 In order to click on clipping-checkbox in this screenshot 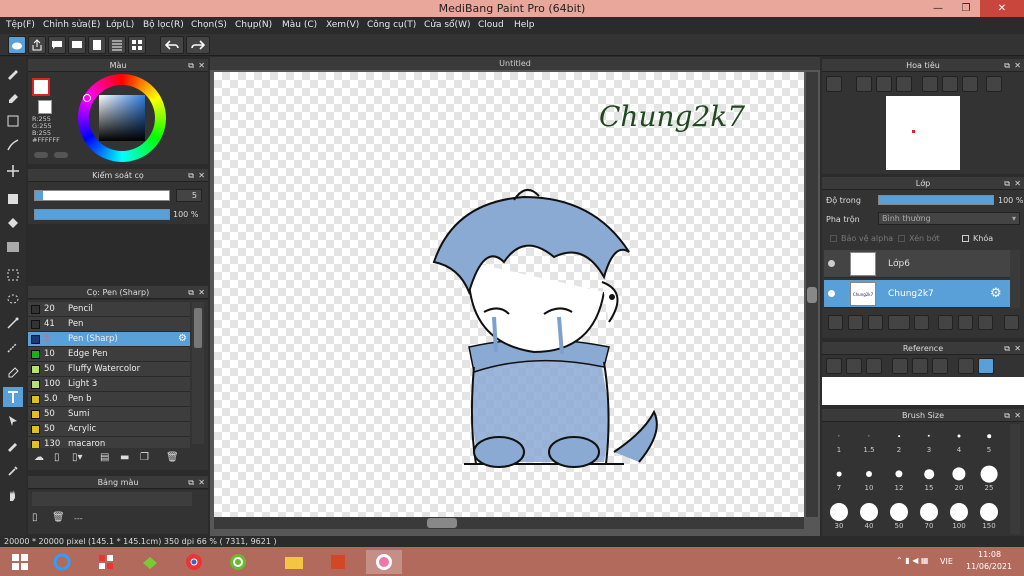, I will do `click(901, 238)`.